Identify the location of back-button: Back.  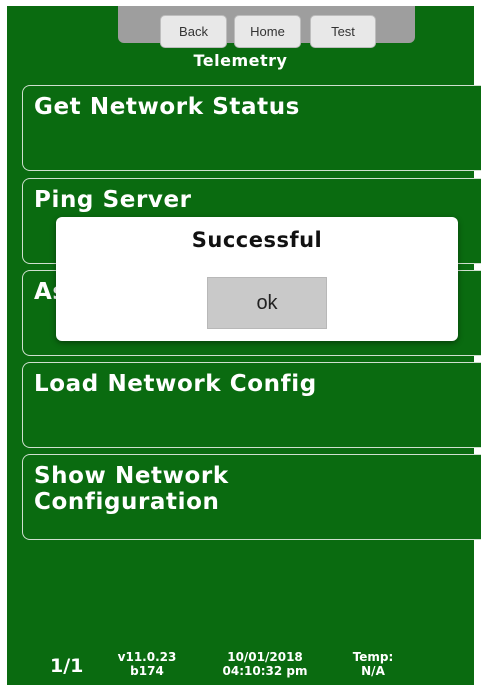
(193, 31).